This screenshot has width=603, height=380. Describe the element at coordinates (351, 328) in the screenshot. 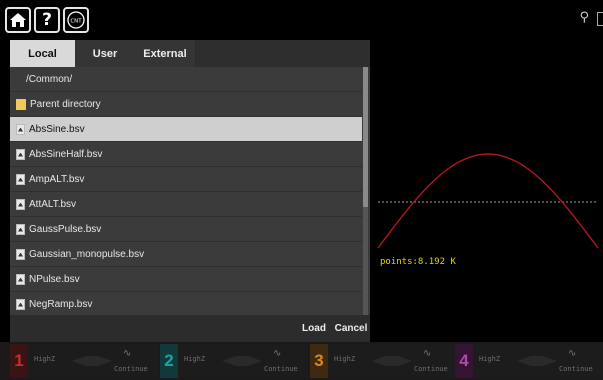

I see `cancel-button: Cancel` at that location.